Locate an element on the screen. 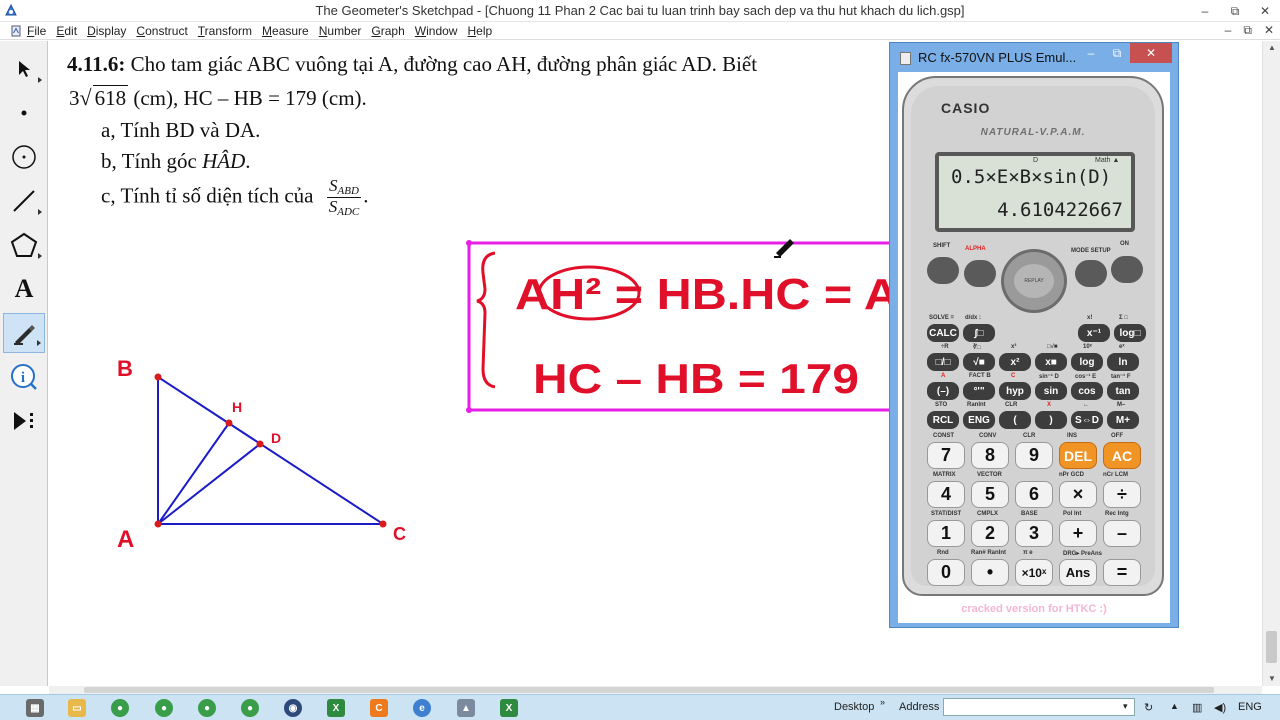  point-c is located at coordinates (383, 524).